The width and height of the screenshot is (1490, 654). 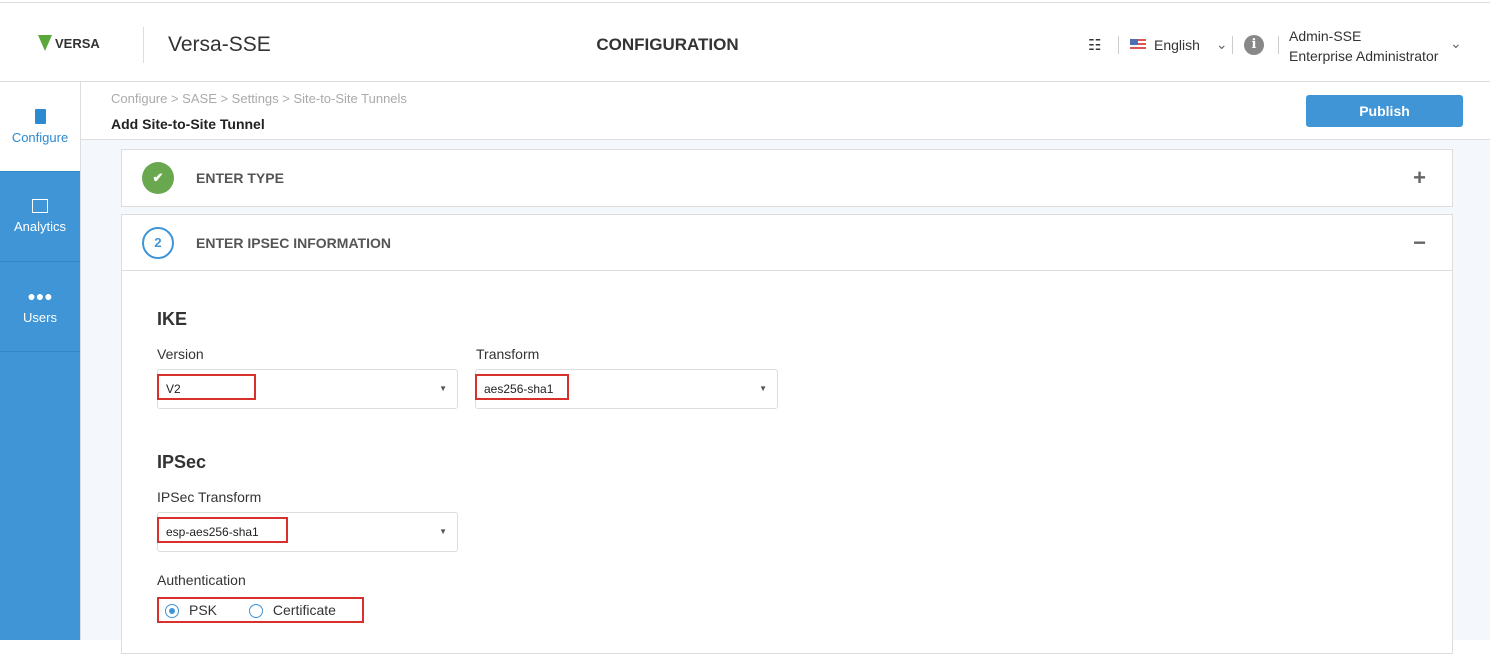 I want to click on ike-heading: IKE, so click(x=172, y=319).